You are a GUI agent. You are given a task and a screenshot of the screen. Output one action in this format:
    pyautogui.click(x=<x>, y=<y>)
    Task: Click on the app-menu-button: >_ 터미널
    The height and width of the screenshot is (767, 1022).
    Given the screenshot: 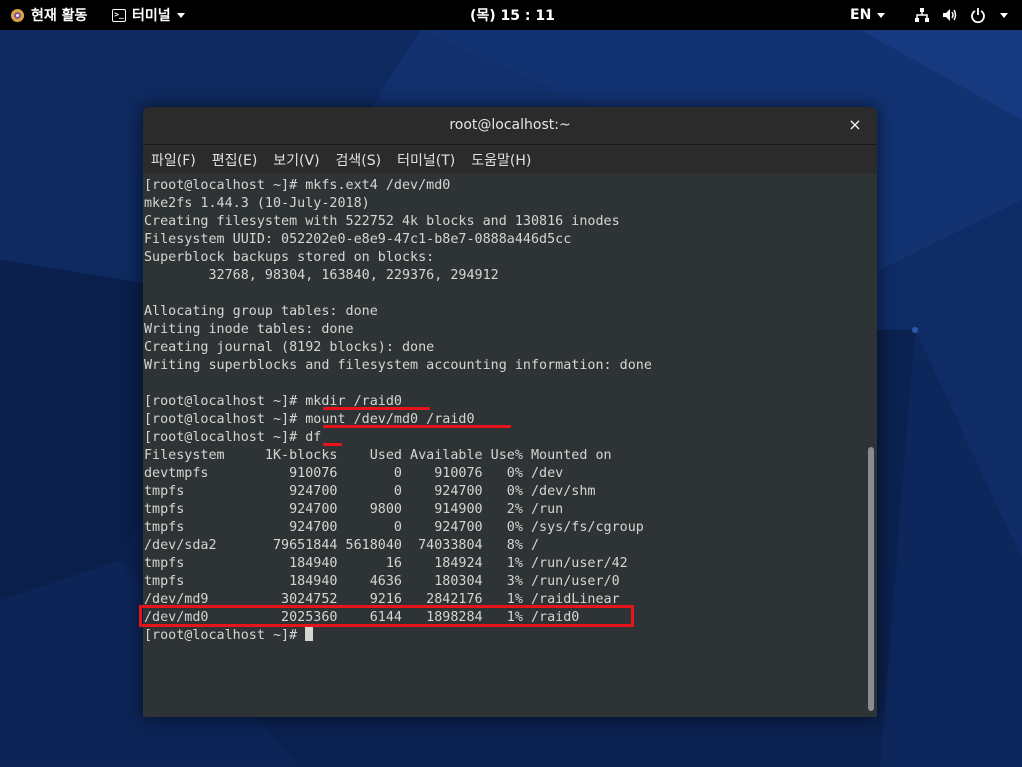 What is the action you would take?
    pyautogui.click(x=148, y=15)
    